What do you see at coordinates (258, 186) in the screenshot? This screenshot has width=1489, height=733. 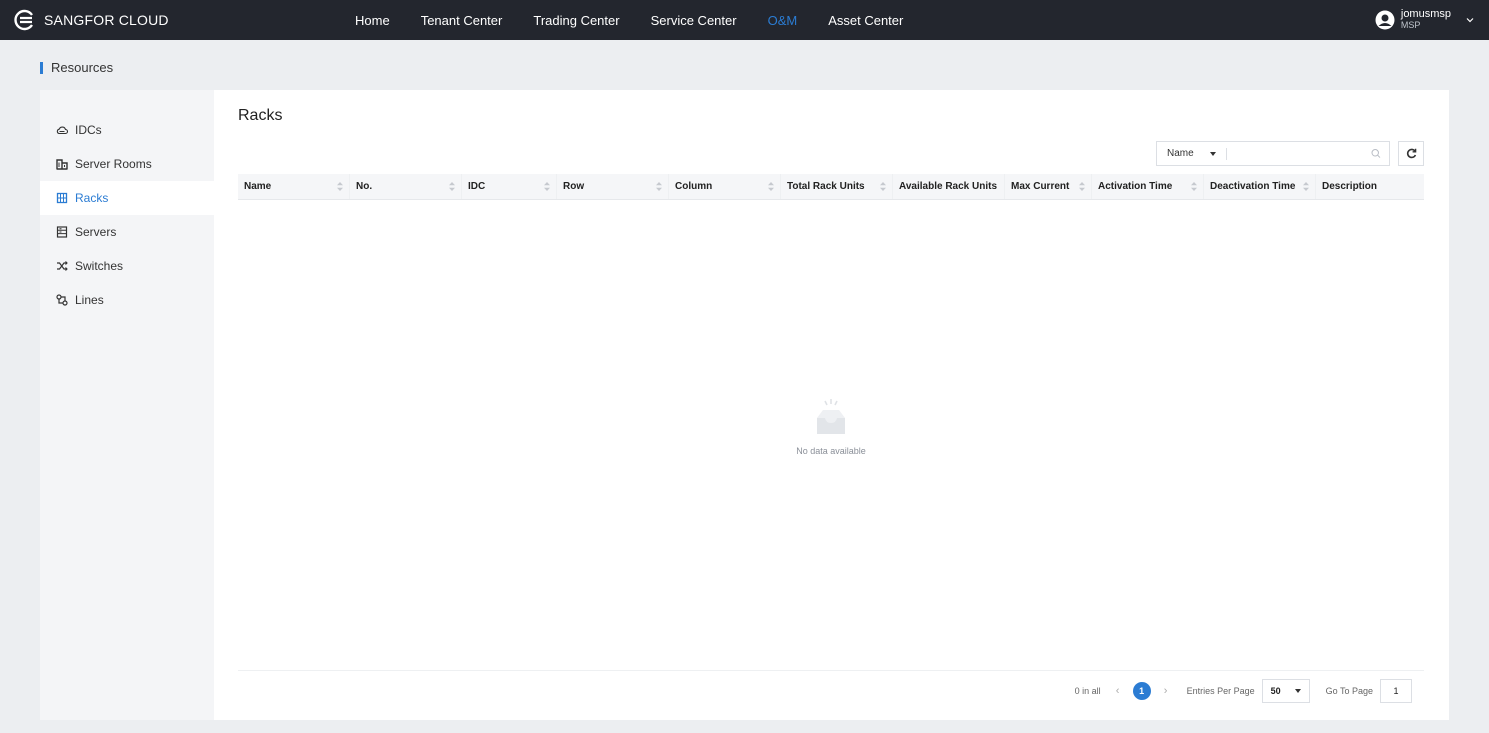 I see `column-label: Name` at bounding box center [258, 186].